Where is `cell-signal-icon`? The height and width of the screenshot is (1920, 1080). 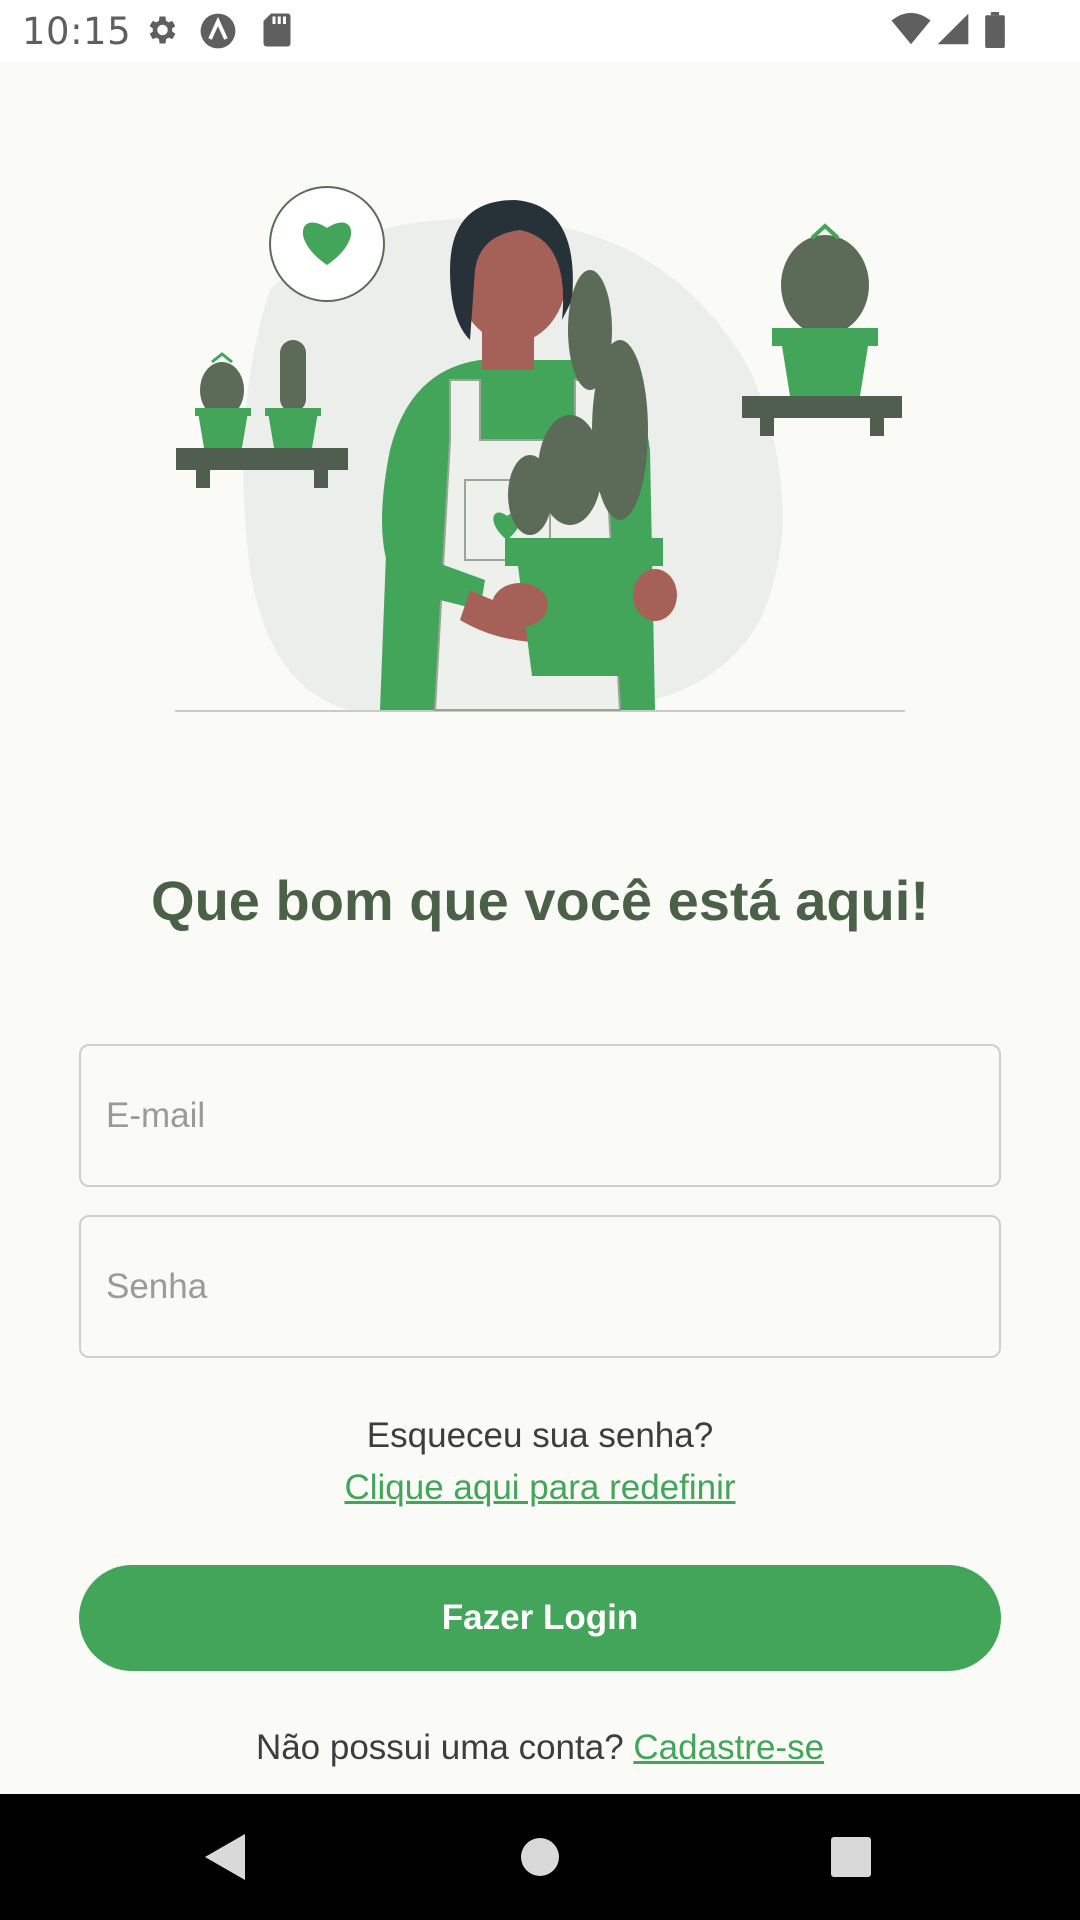 cell-signal-icon is located at coordinates (953, 29).